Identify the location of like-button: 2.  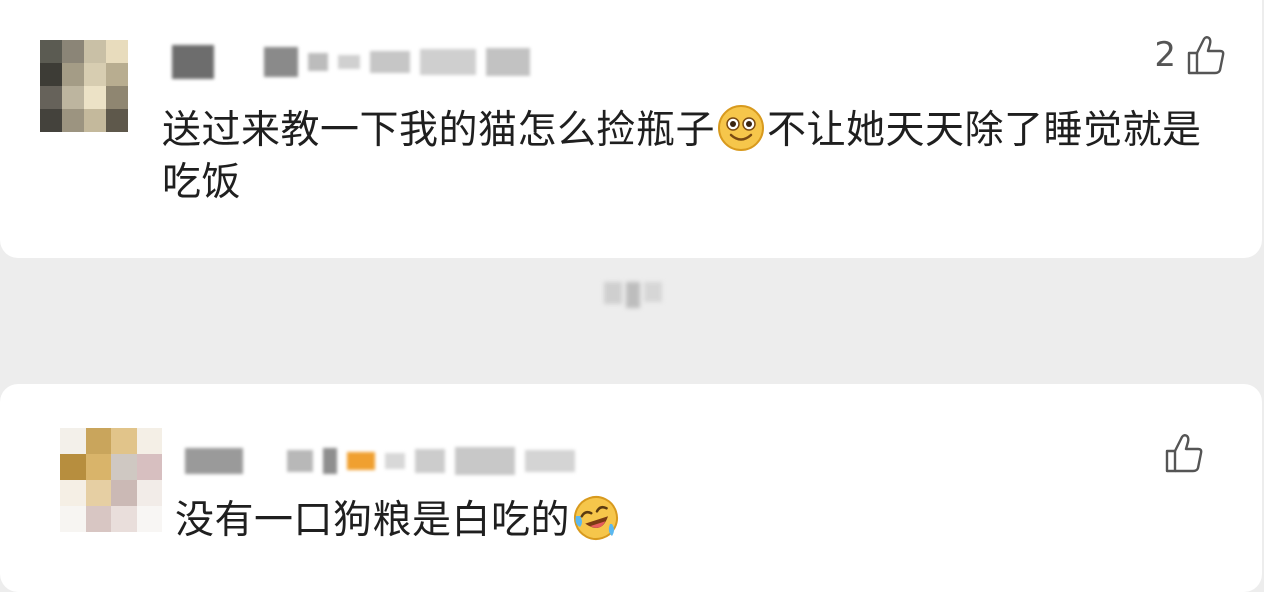
(1190, 55).